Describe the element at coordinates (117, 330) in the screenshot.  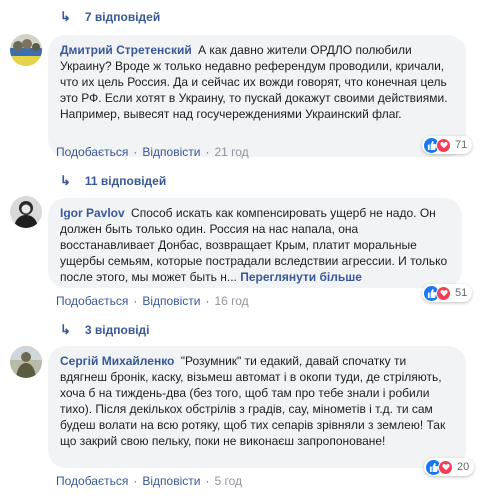
I see `replies-count-label: 3 відповіді` at that location.